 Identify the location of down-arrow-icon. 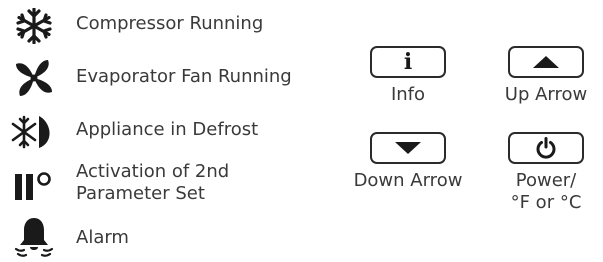
(408, 148).